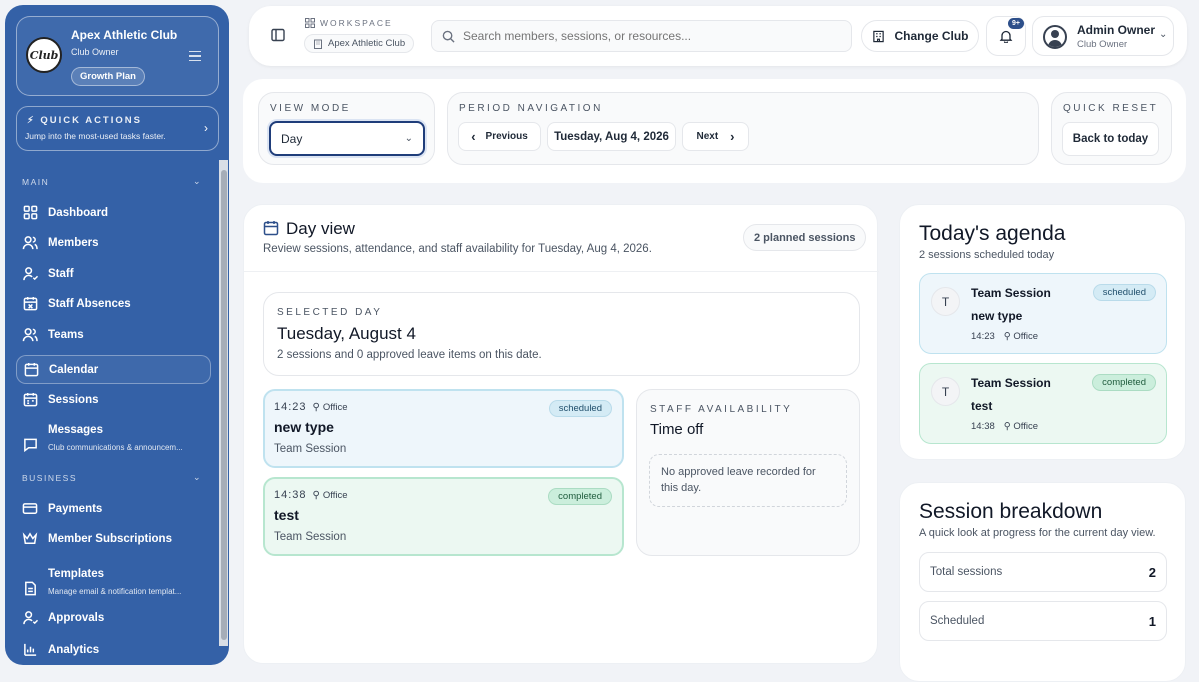 This screenshot has height=682, width=1199. Describe the element at coordinates (1152, 572) in the screenshot. I see `breakdown-value: 2` at that location.